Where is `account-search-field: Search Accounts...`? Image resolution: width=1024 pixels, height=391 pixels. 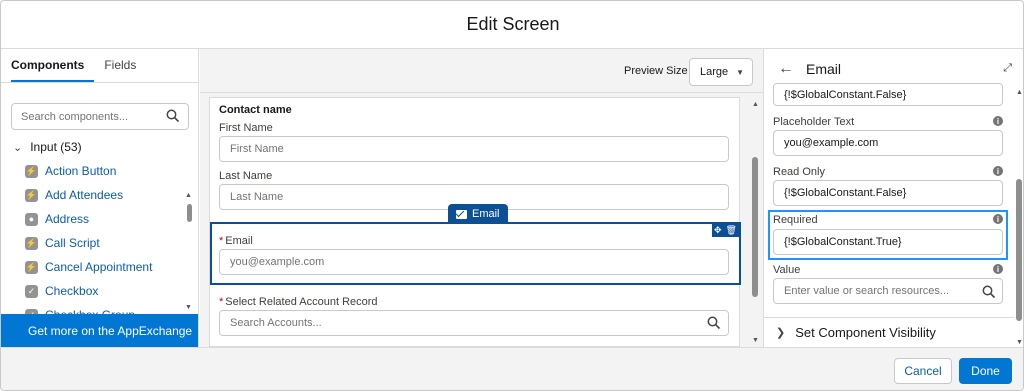
account-search-field: Search Accounts... is located at coordinates (474, 323).